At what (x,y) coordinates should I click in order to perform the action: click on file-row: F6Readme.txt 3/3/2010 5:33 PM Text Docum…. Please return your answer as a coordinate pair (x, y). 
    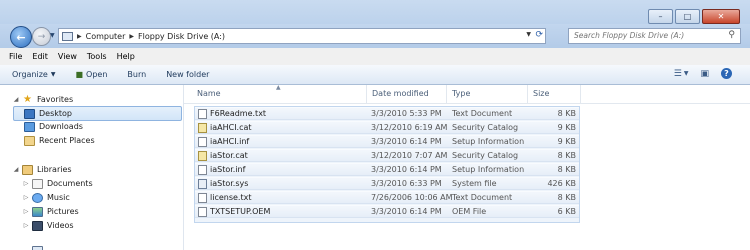
    Looking at the image, I should click on (387, 113).